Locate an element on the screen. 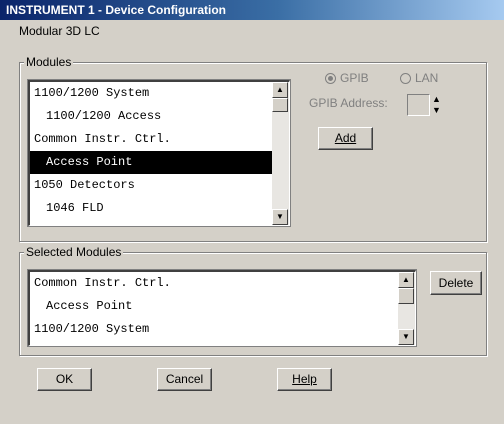 The width and height of the screenshot is (504, 424). lan-radio: LAN is located at coordinates (419, 78).